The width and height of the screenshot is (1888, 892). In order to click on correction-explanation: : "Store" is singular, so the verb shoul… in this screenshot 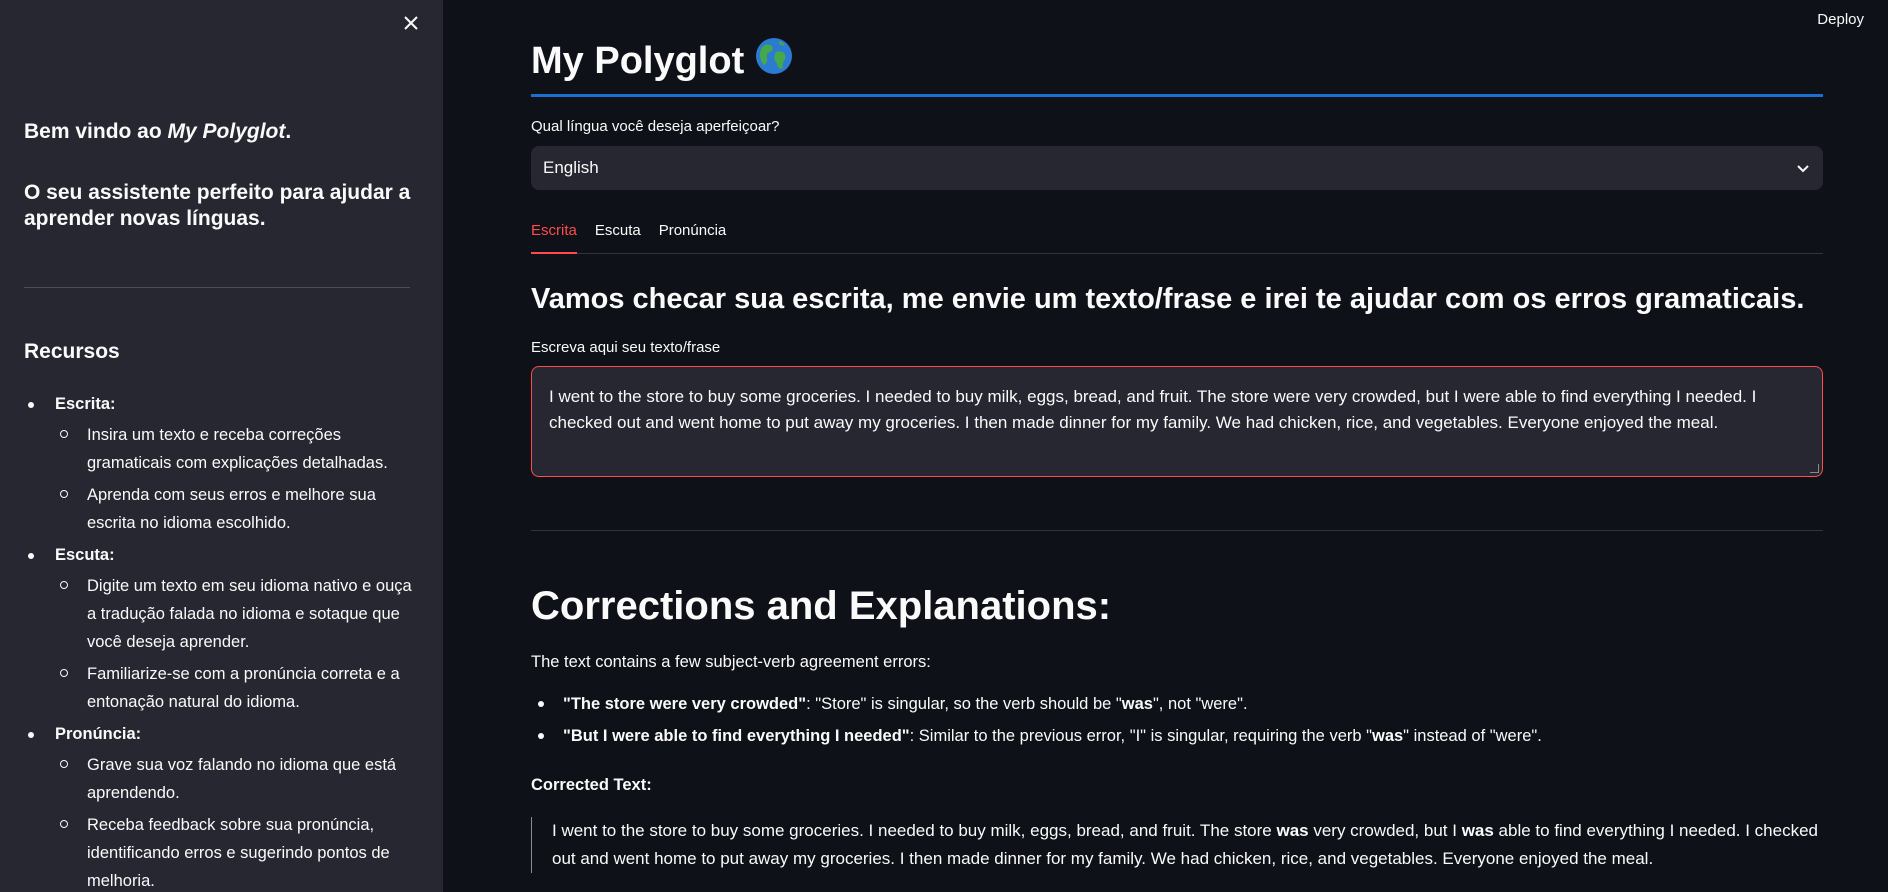, I will do `click(964, 704)`.